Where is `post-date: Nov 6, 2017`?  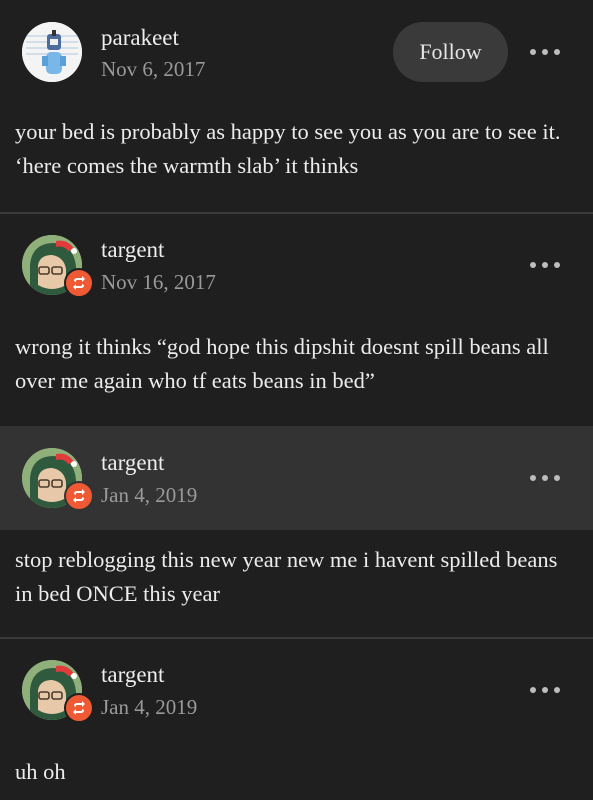 post-date: Nov 6, 2017 is located at coordinates (153, 69).